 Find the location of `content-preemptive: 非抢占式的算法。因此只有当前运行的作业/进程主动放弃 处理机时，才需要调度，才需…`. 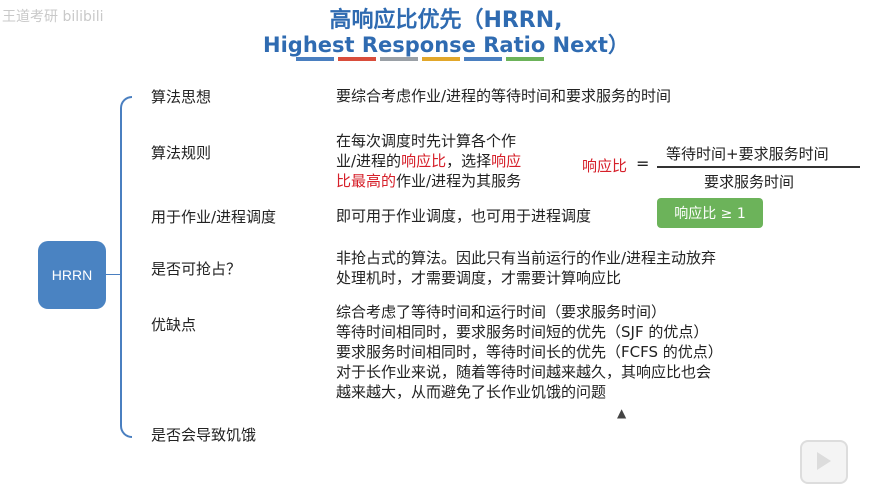

content-preemptive: 非抢占式的算法。因此只有当前运行的作业/进程主动放弃 处理机时，才需要调度，才需… is located at coordinates (526, 268).